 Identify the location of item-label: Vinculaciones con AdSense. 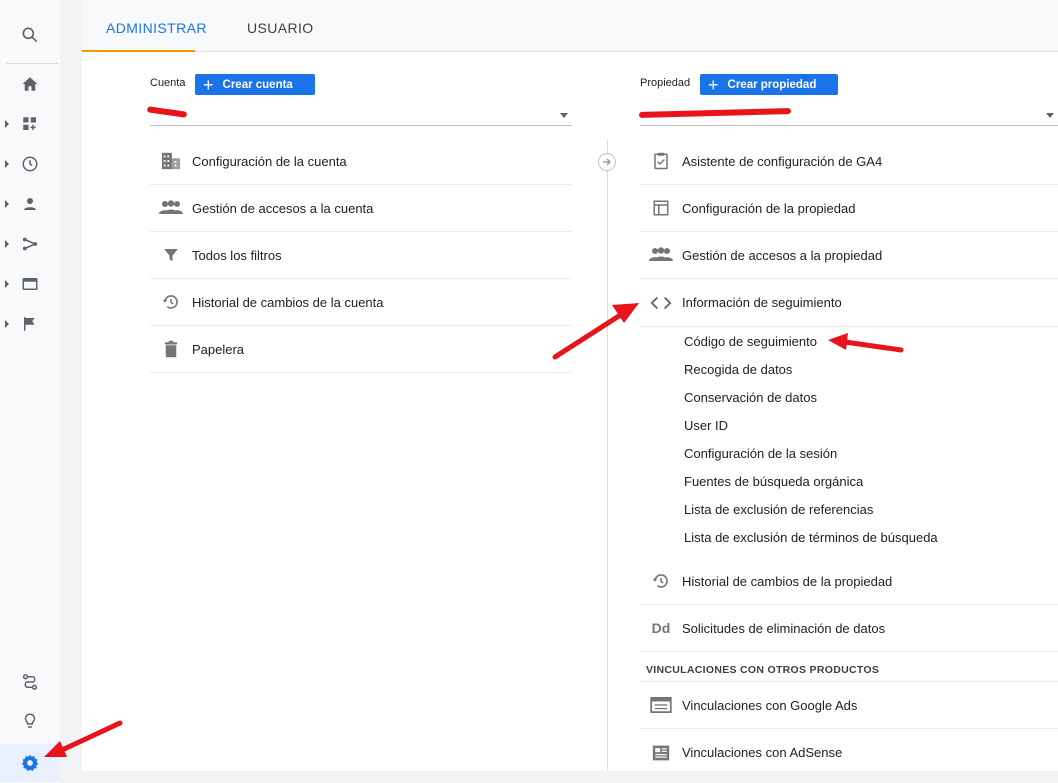
(762, 752).